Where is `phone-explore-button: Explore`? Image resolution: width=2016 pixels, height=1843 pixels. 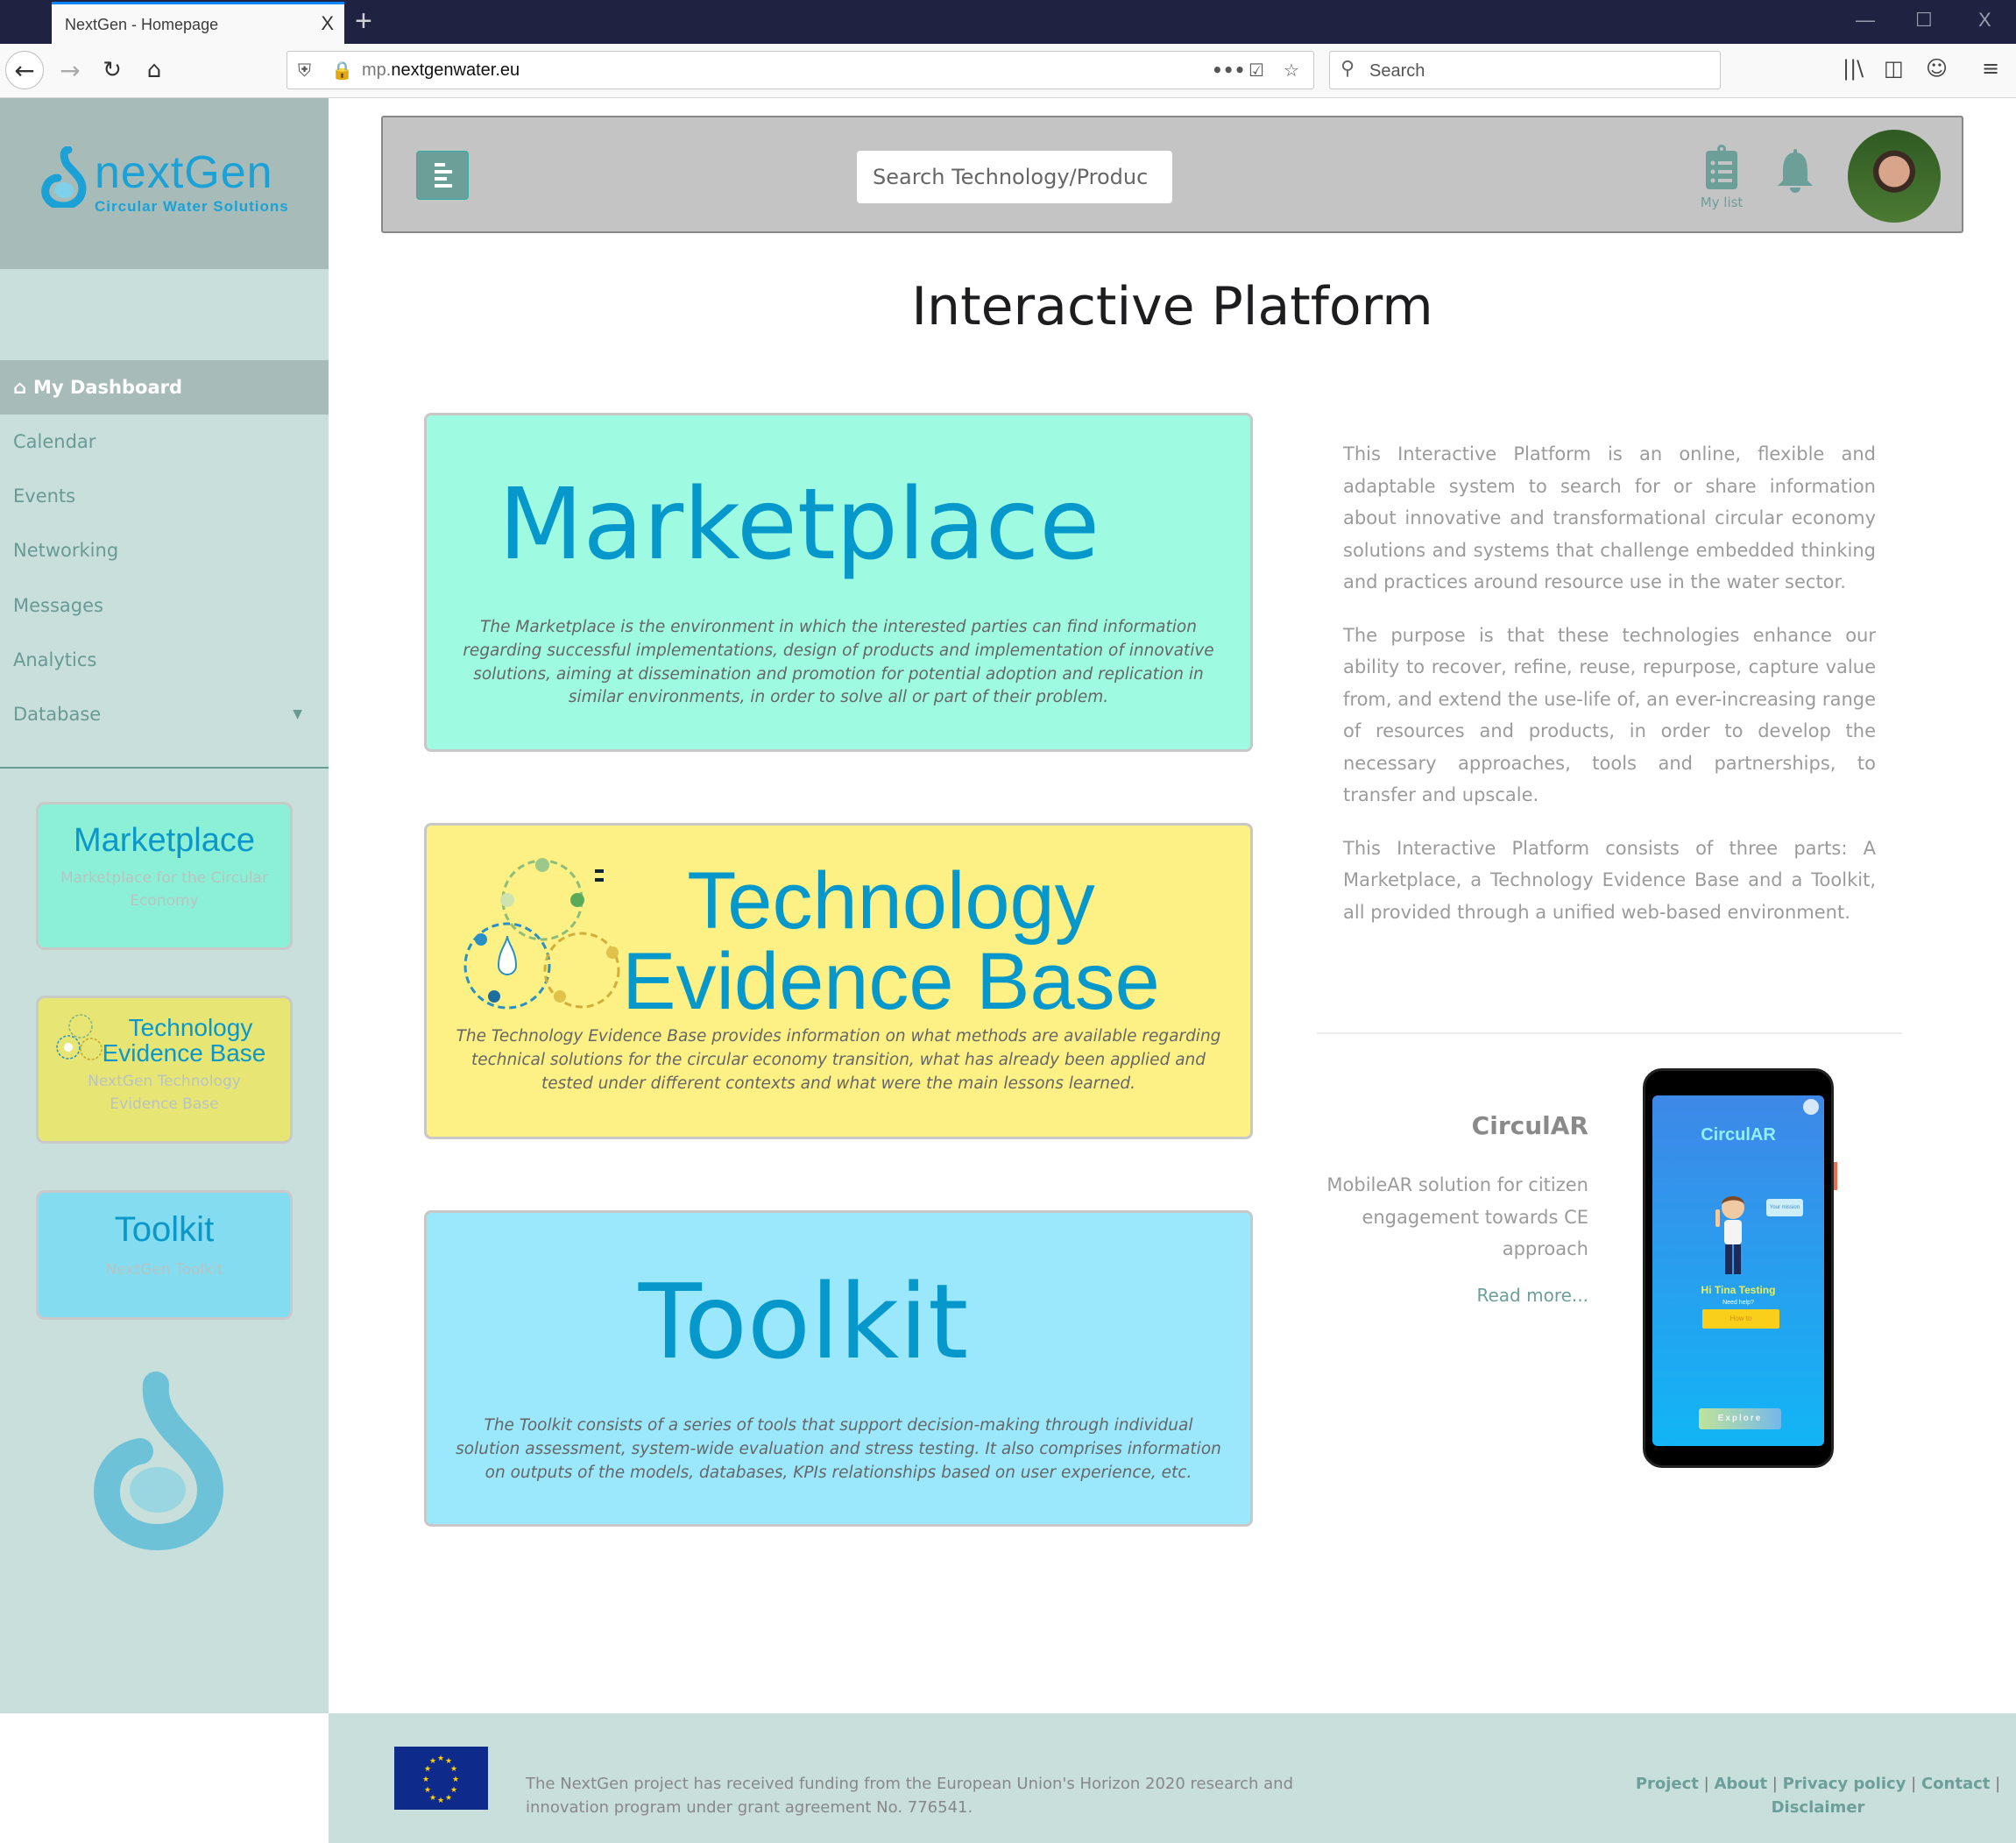 phone-explore-button: Explore is located at coordinates (1740, 1418).